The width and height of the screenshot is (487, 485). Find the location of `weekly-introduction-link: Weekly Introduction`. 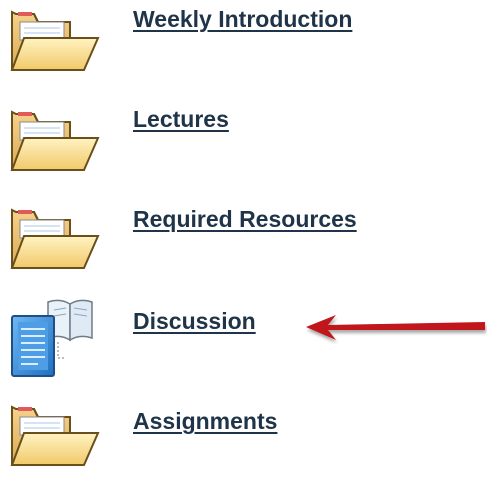

weekly-introduction-link: Weekly Introduction is located at coordinates (242, 19).